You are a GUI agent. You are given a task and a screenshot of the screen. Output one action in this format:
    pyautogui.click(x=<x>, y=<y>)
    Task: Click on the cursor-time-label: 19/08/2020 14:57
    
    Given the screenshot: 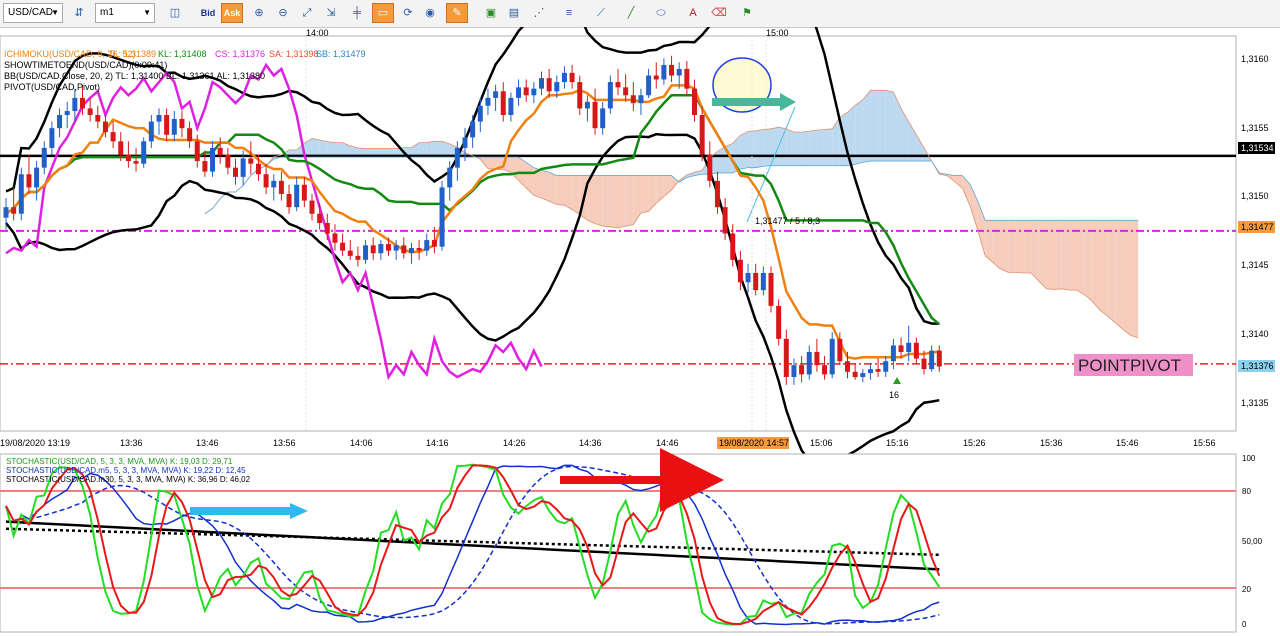 What is the action you would take?
    pyautogui.click(x=754, y=443)
    